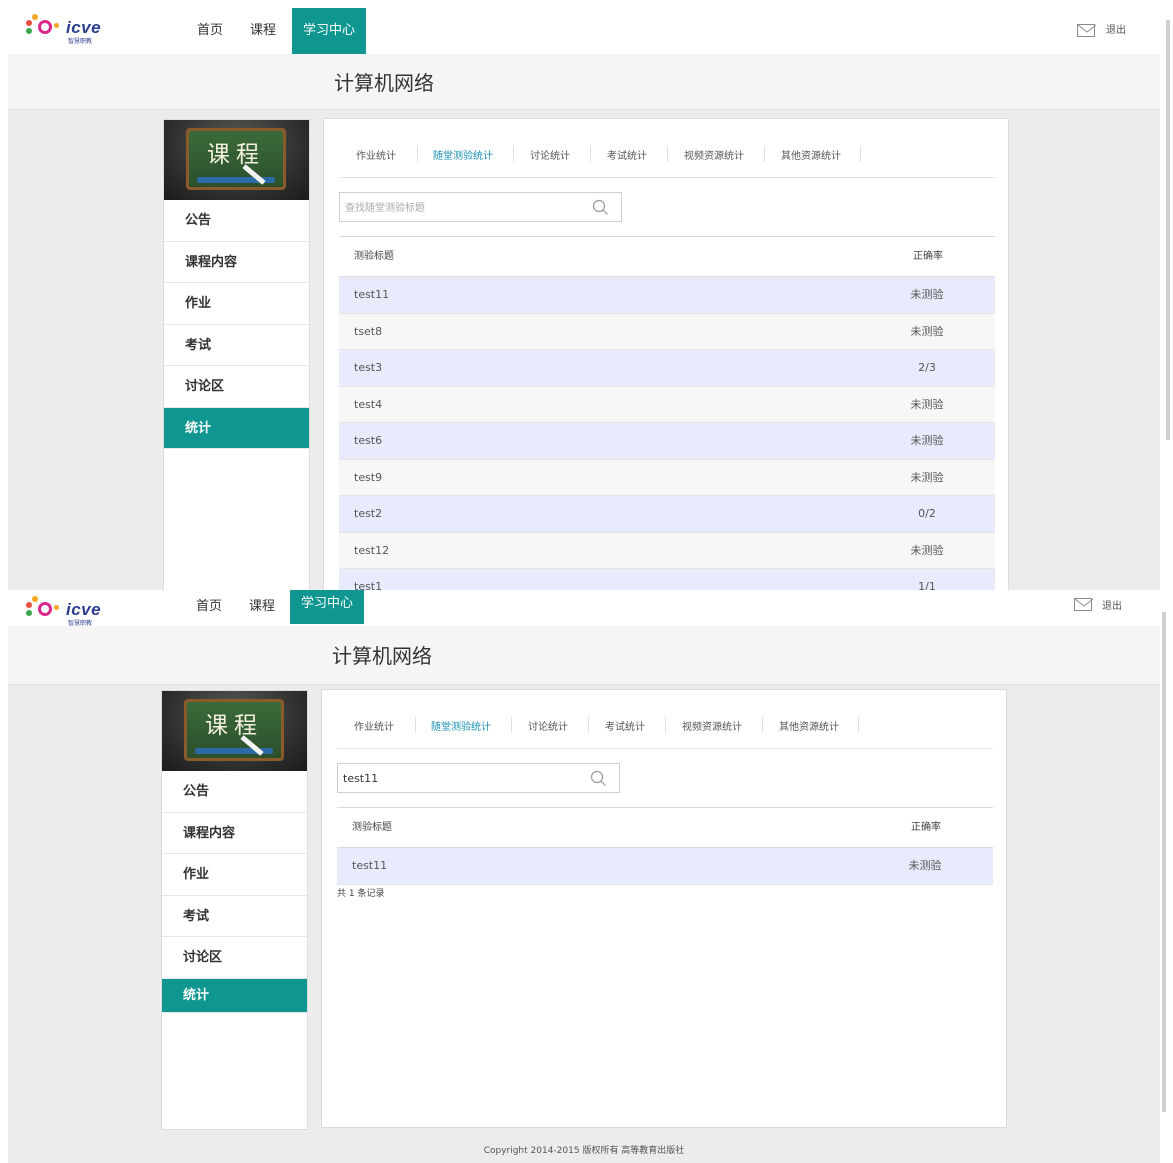 This screenshot has width=1173, height=1163. What do you see at coordinates (667, 579) in the screenshot?
I see `table-row: test1 1/1` at bounding box center [667, 579].